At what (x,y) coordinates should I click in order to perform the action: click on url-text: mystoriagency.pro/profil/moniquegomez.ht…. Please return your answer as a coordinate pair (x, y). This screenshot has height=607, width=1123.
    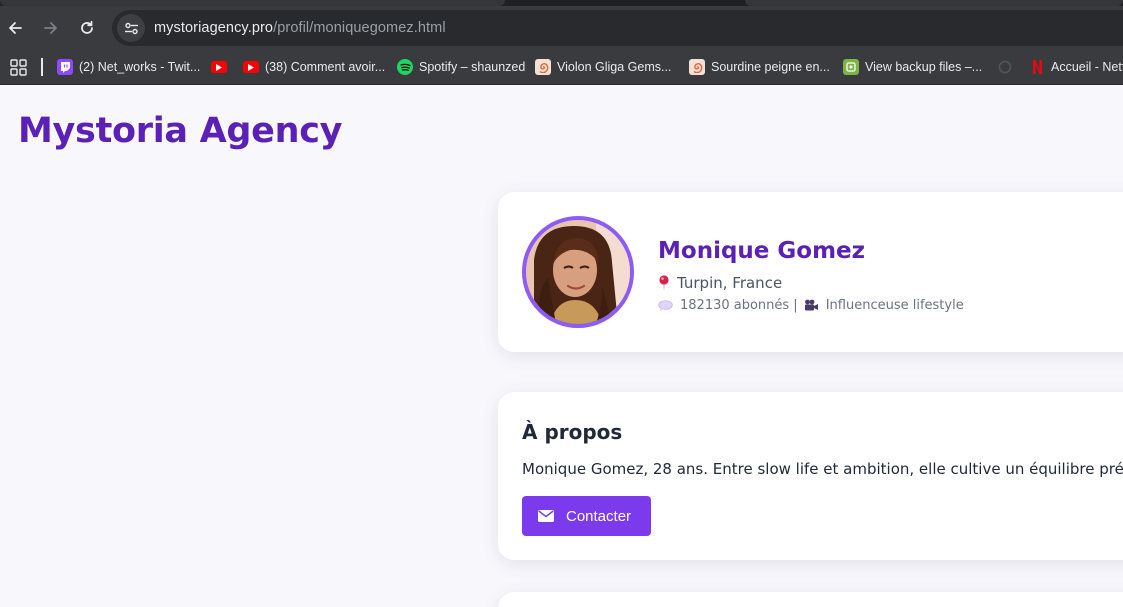
    Looking at the image, I should click on (300, 28).